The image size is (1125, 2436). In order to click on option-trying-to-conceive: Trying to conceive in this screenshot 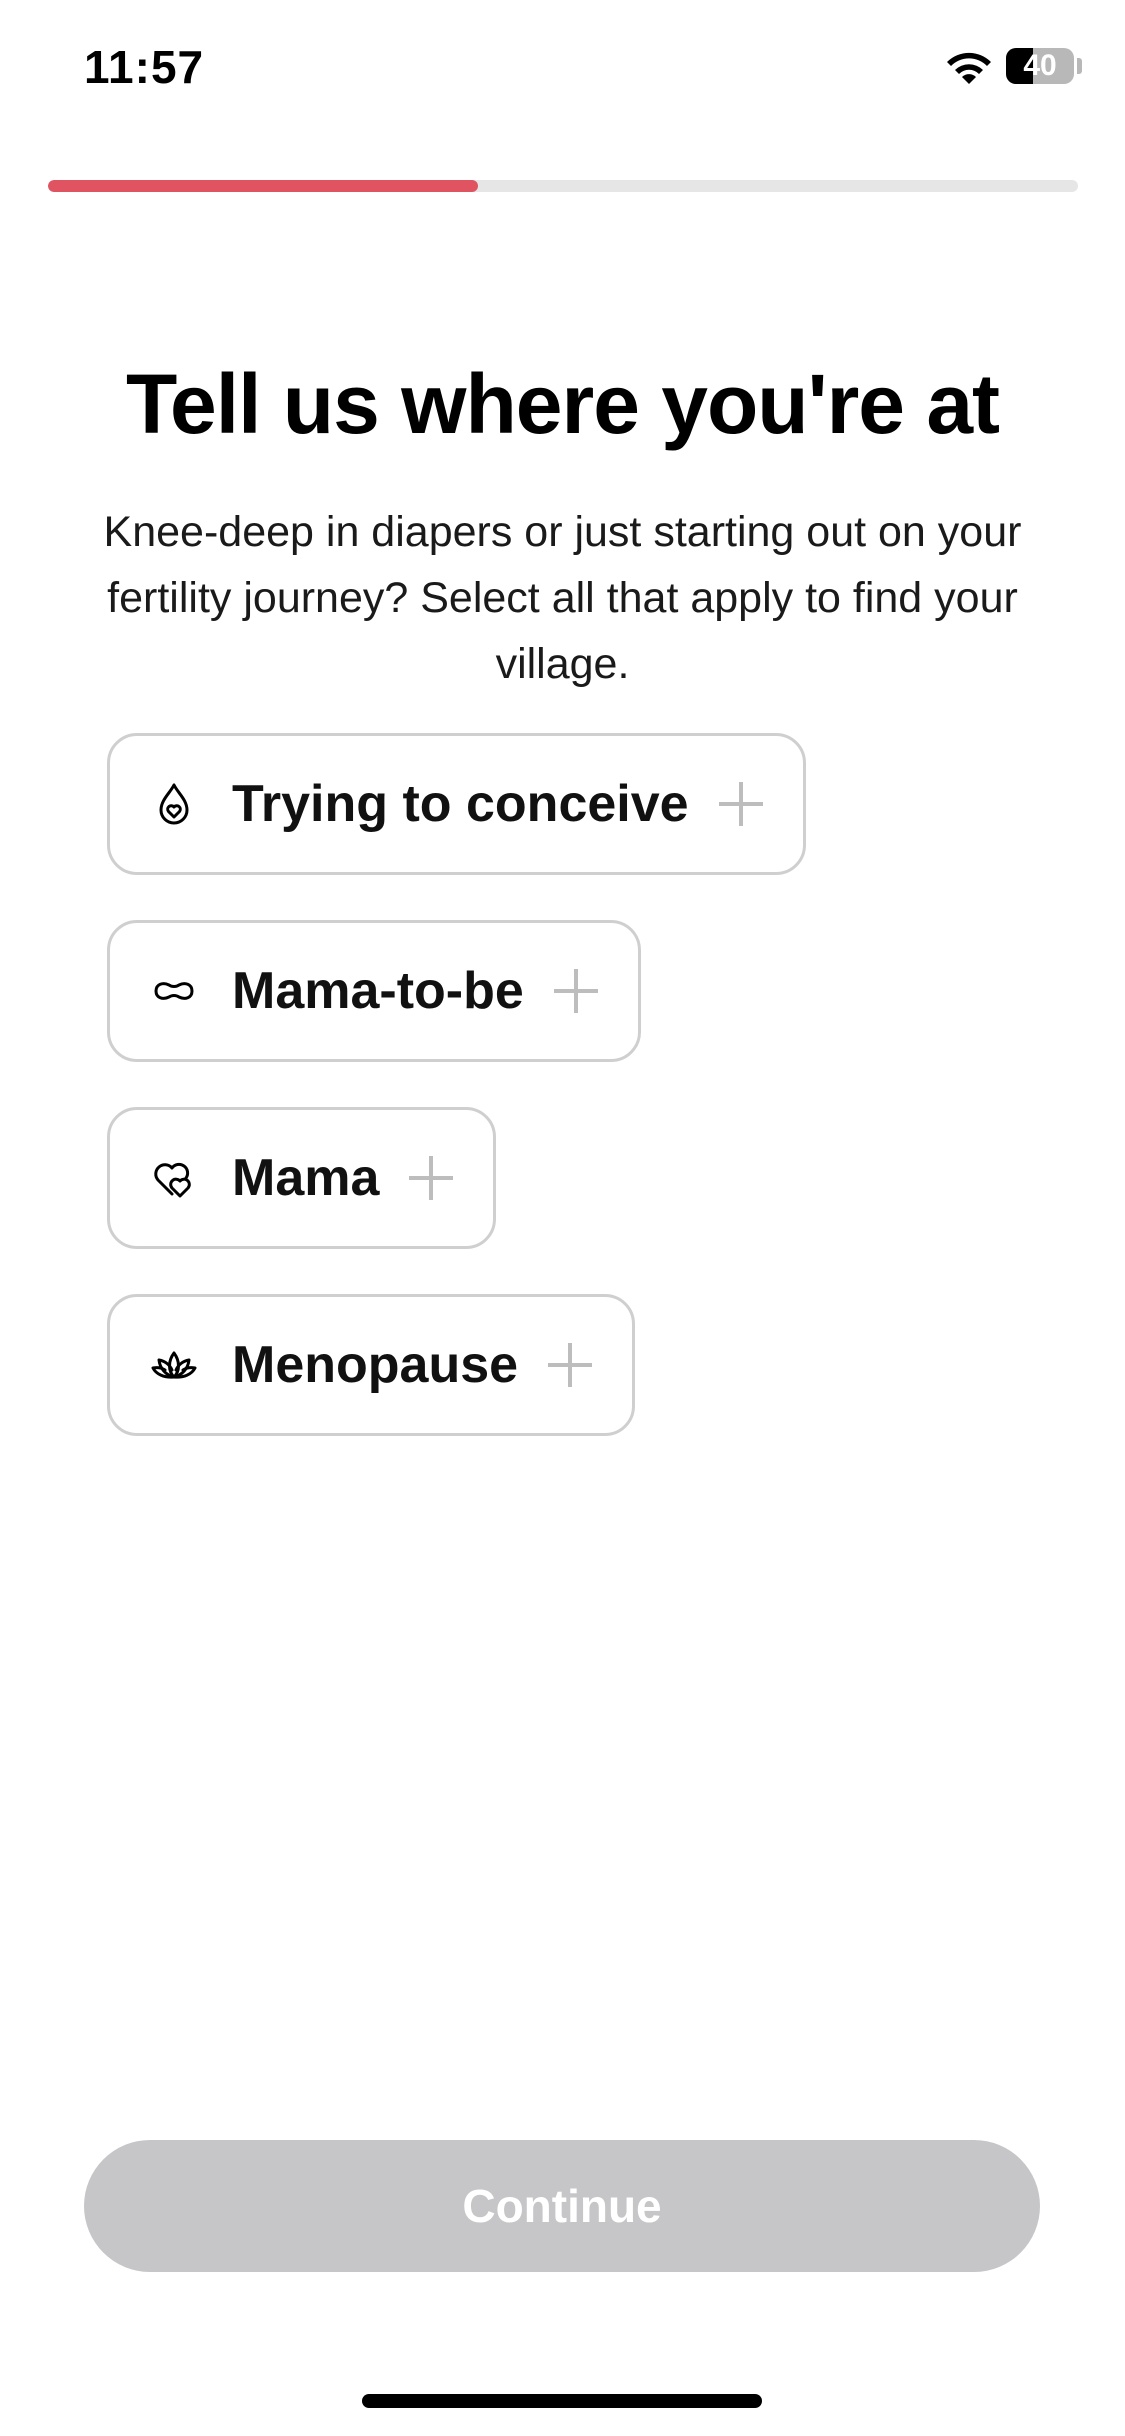, I will do `click(456, 804)`.